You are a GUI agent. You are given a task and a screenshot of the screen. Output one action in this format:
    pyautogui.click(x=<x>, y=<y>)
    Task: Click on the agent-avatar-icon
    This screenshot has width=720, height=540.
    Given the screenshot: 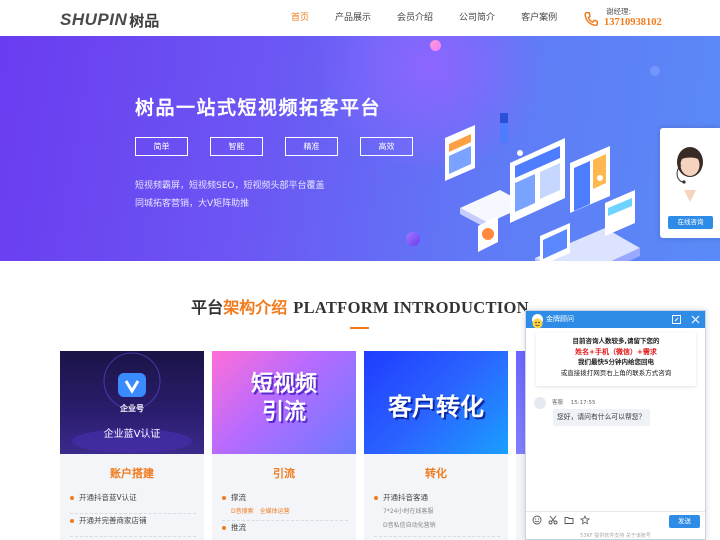 What is the action you would take?
    pyautogui.click(x=537, y=323)
    